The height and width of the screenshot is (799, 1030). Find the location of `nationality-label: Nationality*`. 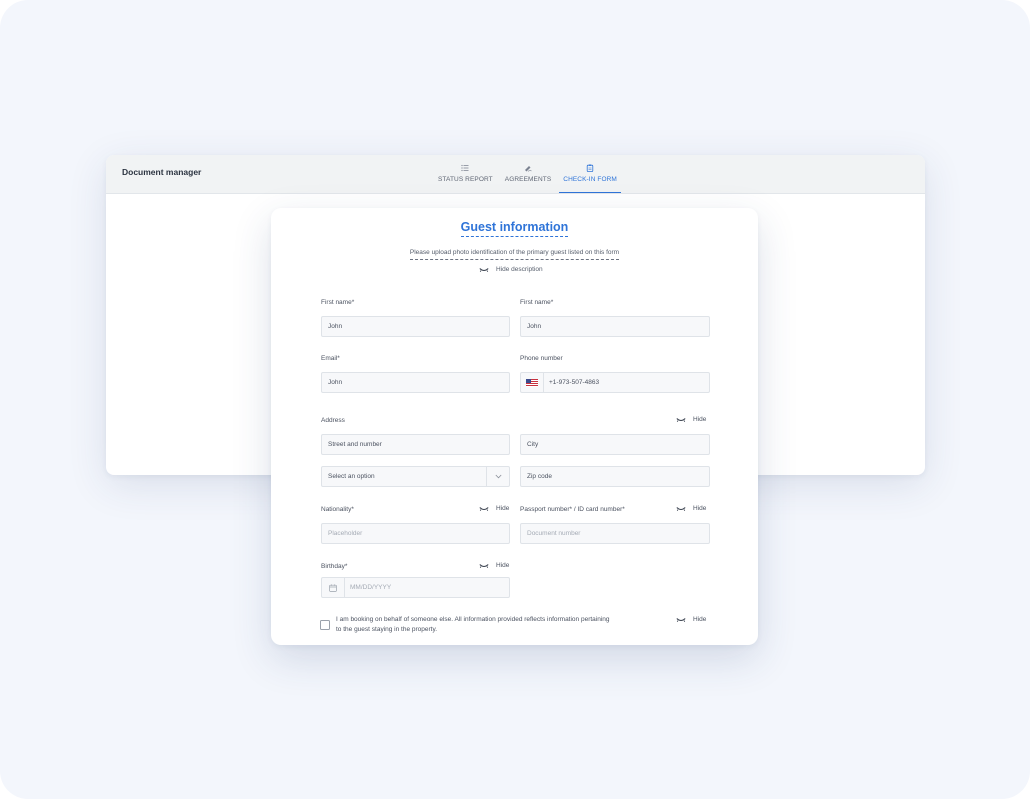

nationality-label: Nationality* is located at coordinates (337, 509).